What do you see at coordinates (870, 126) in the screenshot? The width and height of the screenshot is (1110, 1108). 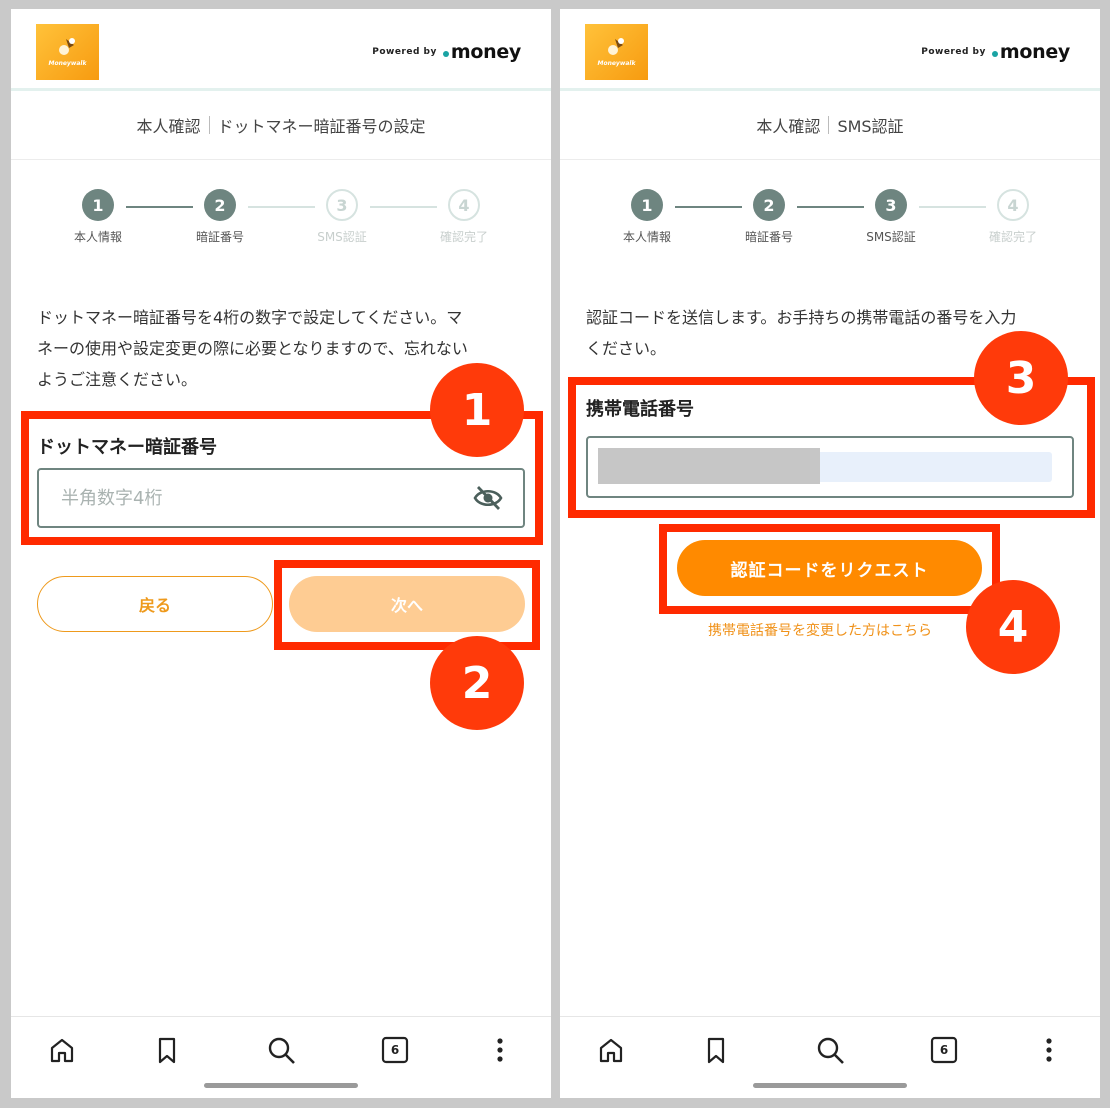 I see `page-title-part2: SMS認証` at bounding box center [870, 126].